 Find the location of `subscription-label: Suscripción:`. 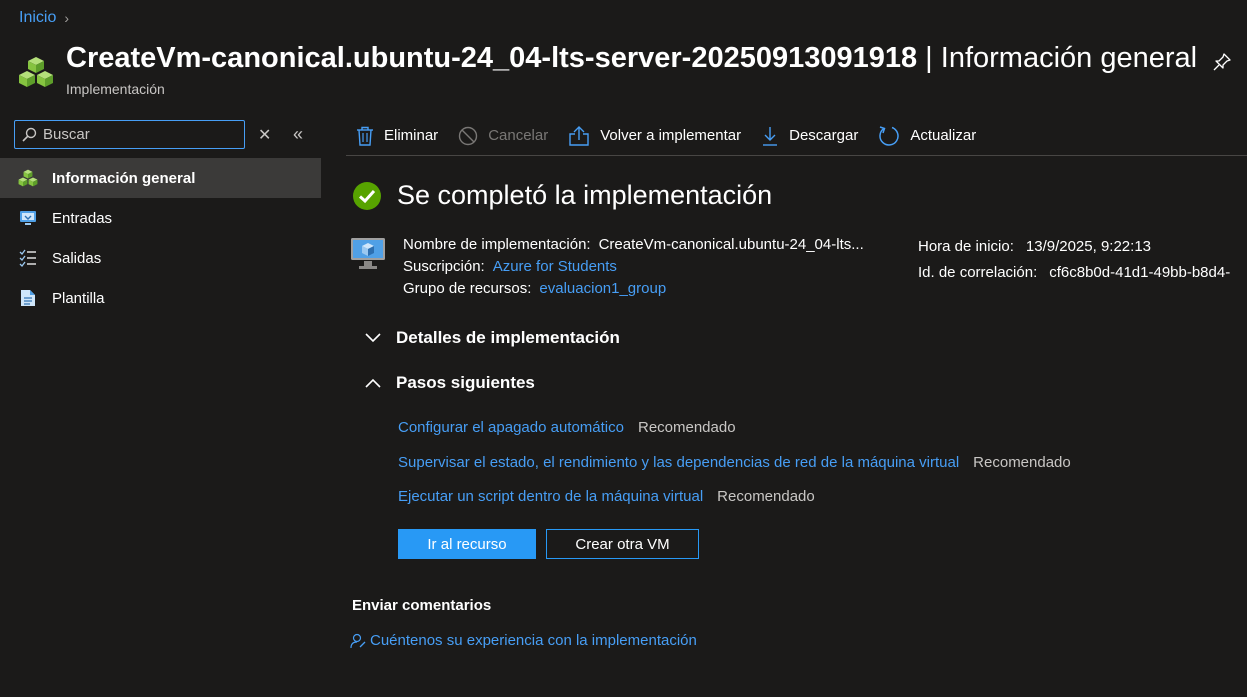

subscription-label: Suscripción: is located at coordinates (444, 266).